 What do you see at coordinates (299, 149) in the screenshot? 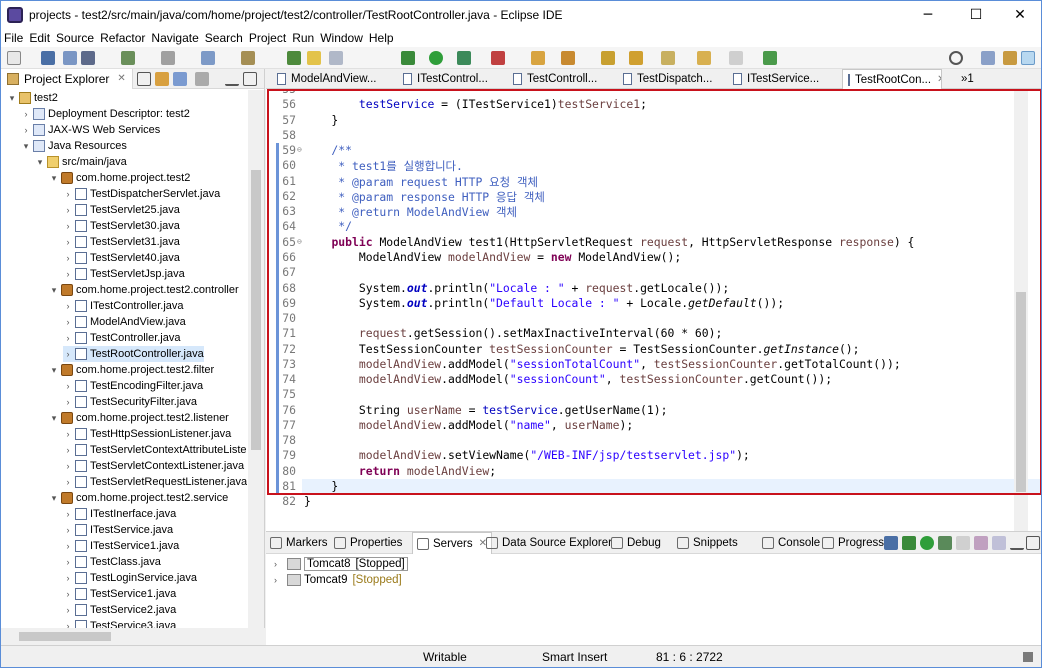
I see `fold-toggle-icon: ⊖` at bounding box center [299, 149].